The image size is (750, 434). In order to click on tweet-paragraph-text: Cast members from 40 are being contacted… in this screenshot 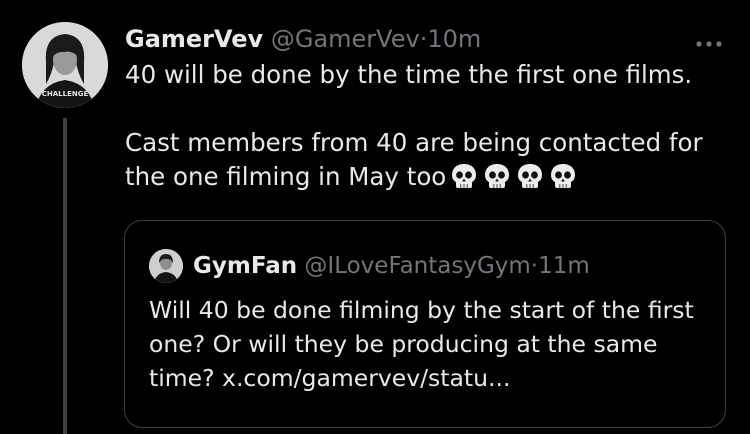, I will do `click(414, 159)`.